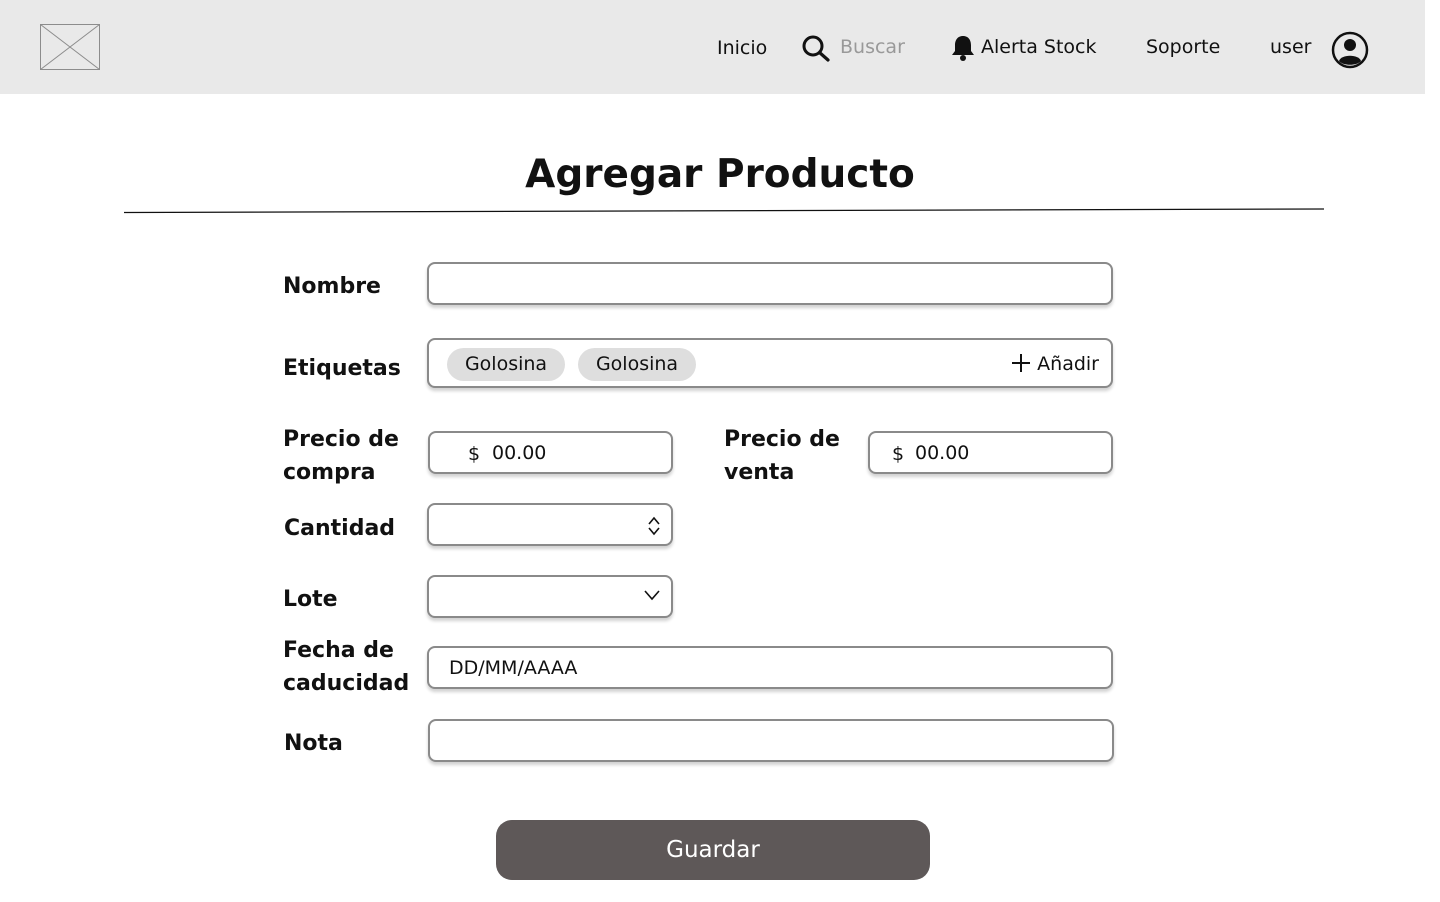 The height and width of the screenshot is (902, 1440). I want to click on purchase-price-label-line1: Precio de, so click(341, 439).